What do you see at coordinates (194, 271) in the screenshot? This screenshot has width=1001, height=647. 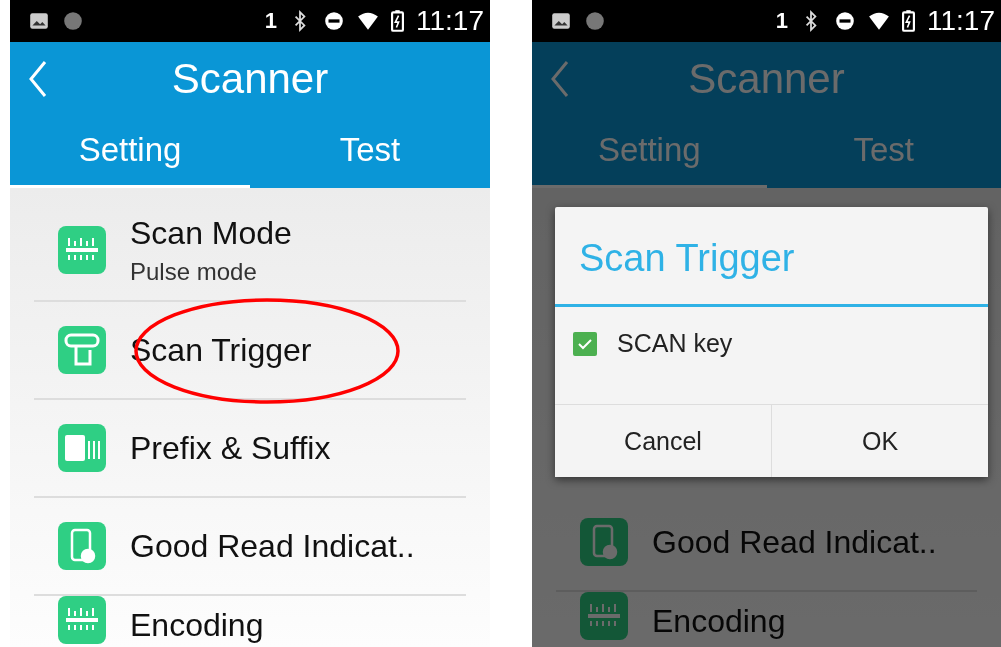 I see `item-summary: Pulse mode` at bounding box center [194, 271].